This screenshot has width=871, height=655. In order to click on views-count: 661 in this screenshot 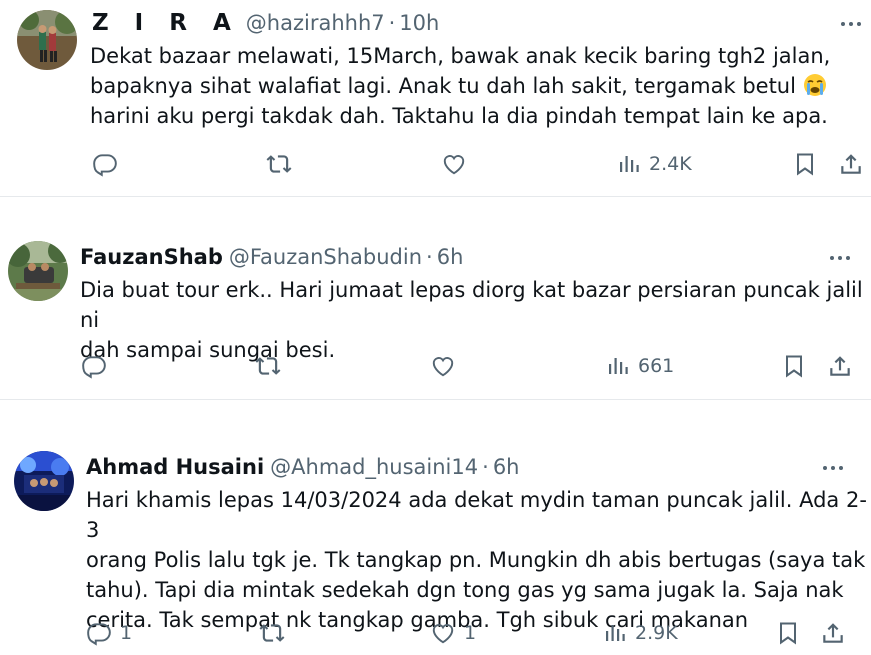, I will do `click(656, 366)`.